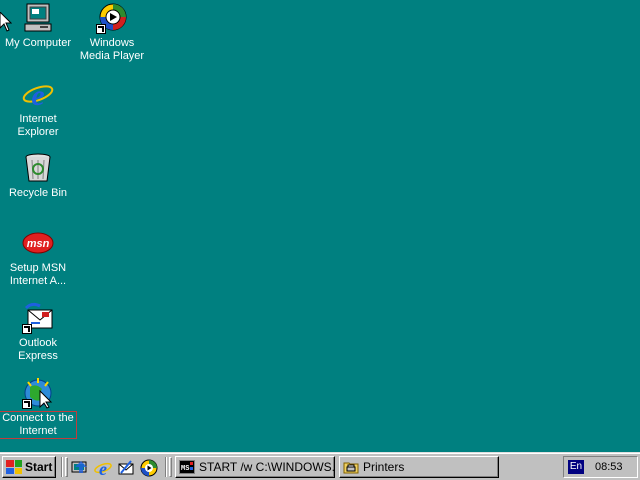  I want to click on msdos-icon: MS, so click(187, 467).